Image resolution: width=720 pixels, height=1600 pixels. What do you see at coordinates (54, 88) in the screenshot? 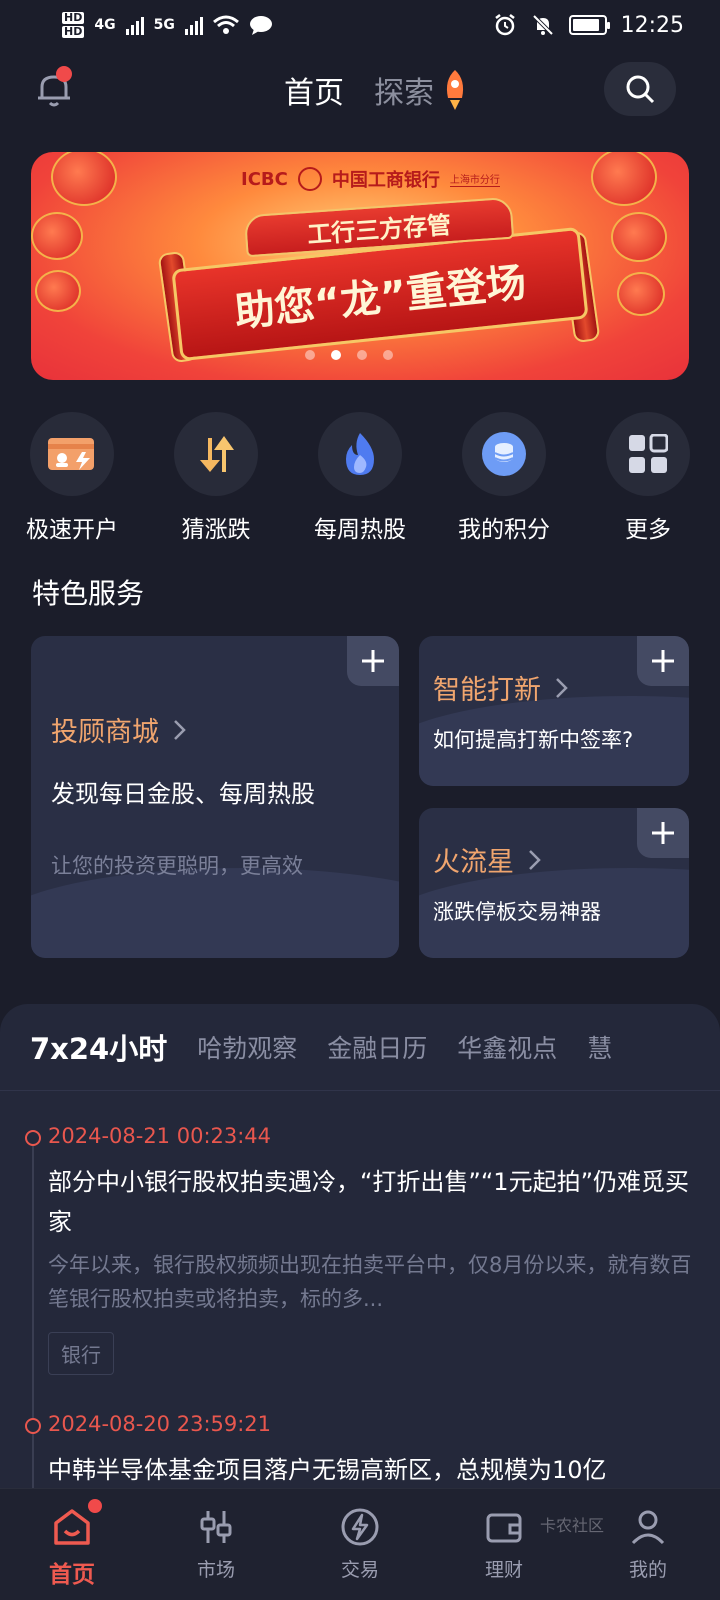
I see `notification-button` at bounding box center [54, 88].